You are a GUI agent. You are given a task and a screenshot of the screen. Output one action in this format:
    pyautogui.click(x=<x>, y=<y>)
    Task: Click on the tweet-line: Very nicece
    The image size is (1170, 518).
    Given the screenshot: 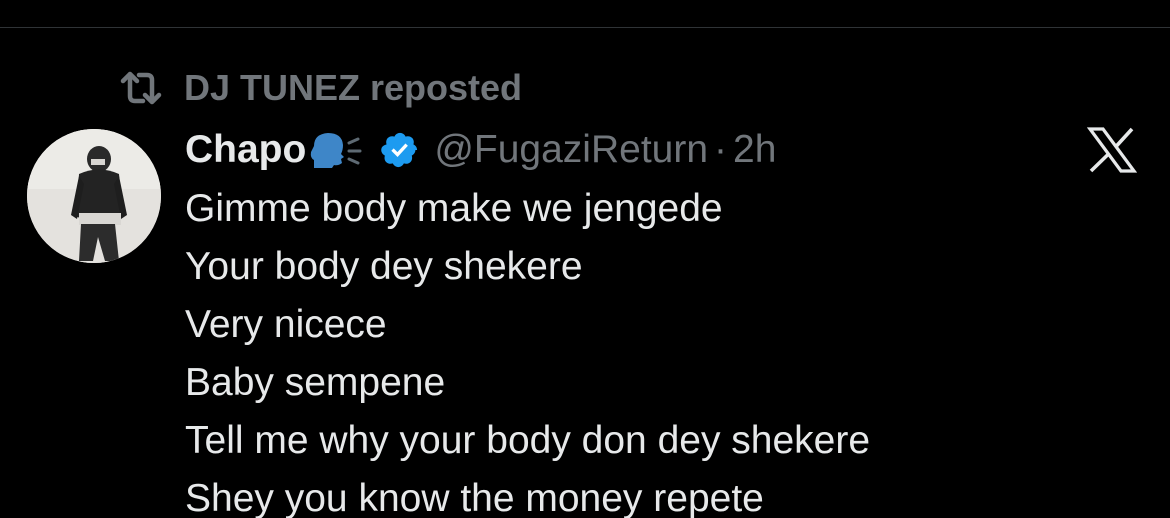 What is the action you would take?
    pyautogui.click(x=286, y=324)
    